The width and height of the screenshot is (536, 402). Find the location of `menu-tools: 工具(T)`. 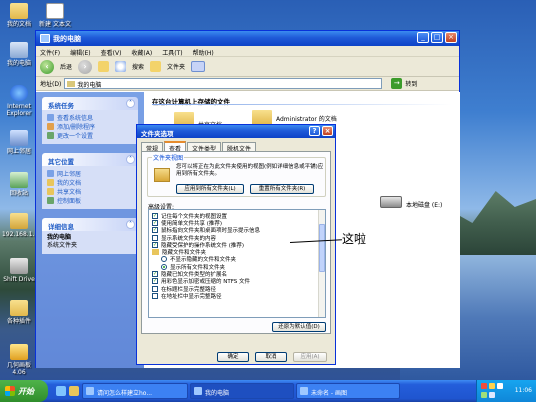

menu-tools: 工具(T) is located at coordinates (172, 52).